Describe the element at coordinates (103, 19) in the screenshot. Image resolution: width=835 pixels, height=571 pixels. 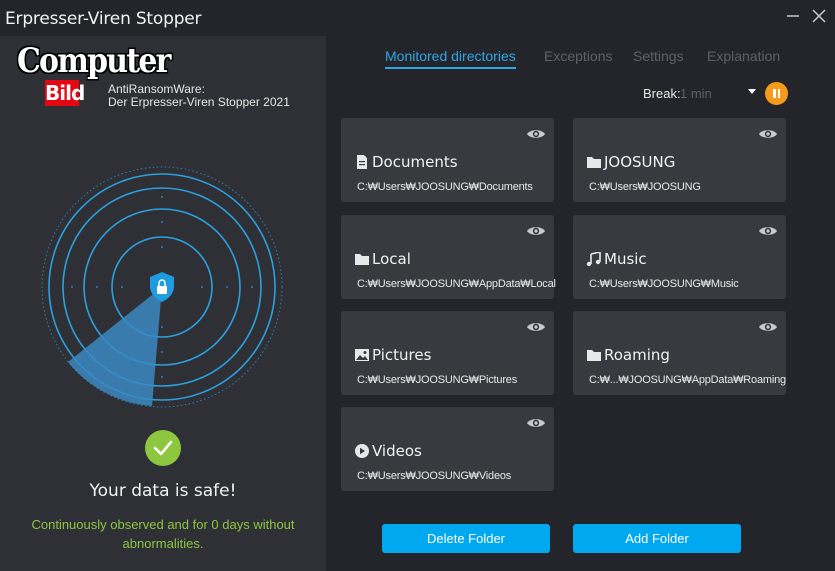
I see `window-title: Erpresser-Viren Stopper` at that location.